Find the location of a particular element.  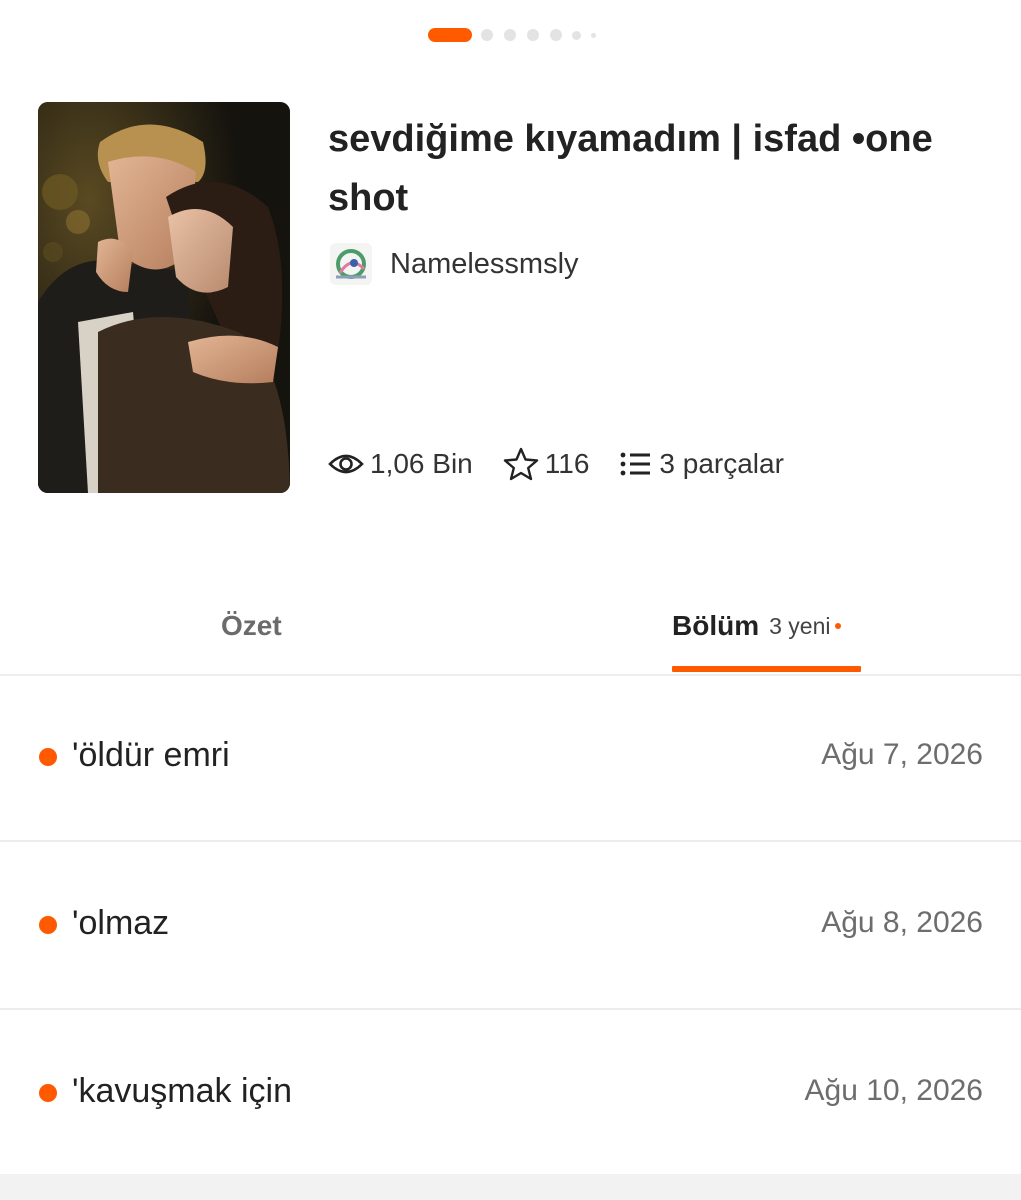

avatar-image is located at coordinates (351, 264).